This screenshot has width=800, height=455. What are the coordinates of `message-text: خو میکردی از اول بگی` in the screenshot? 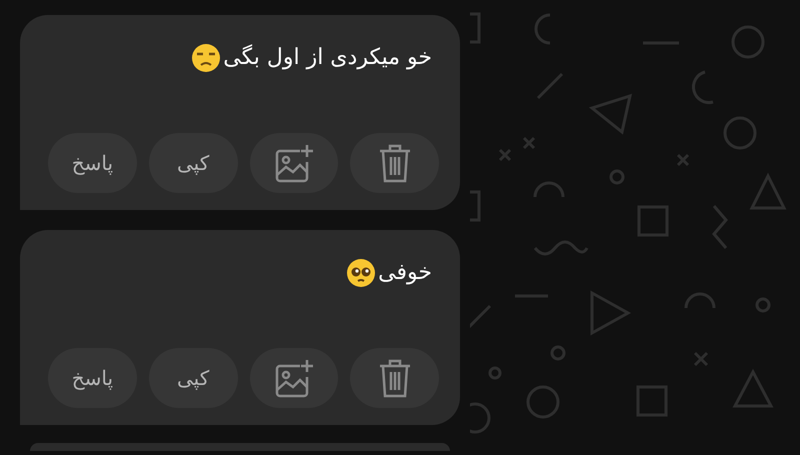 It's located at (327, 57).